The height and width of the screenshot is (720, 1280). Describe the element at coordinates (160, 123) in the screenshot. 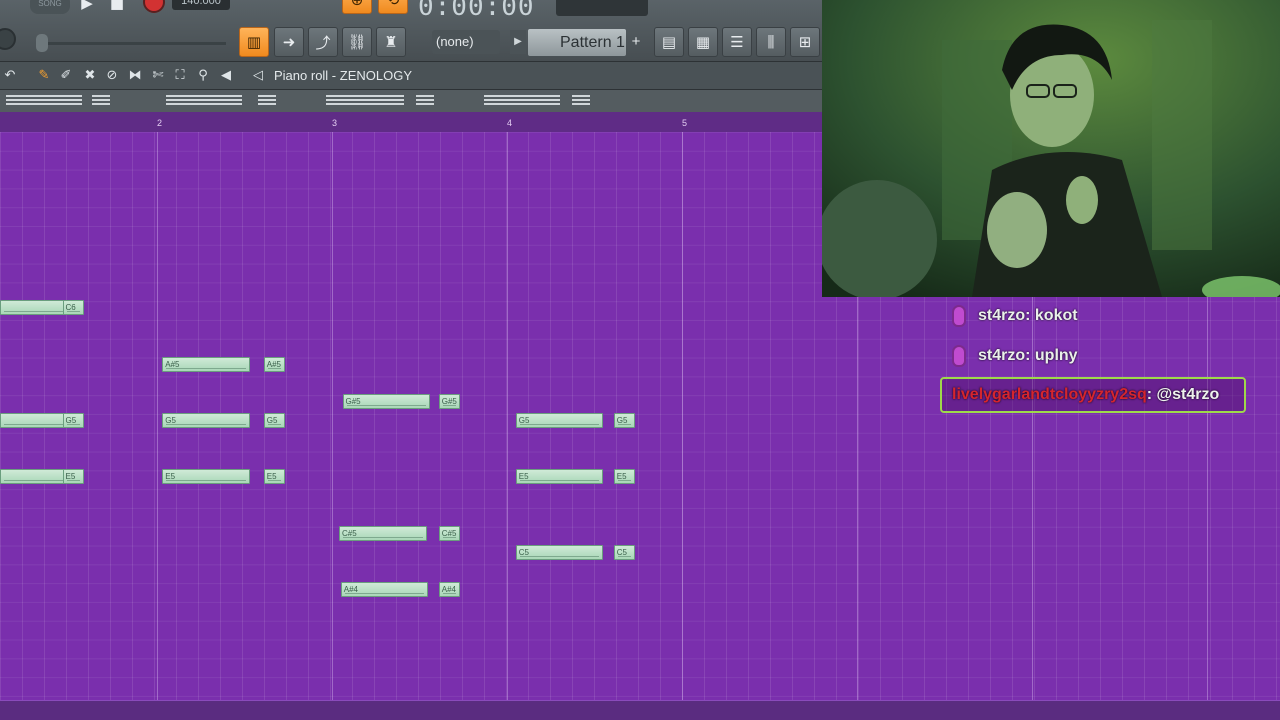

I see `bar-number: 2` at that location.